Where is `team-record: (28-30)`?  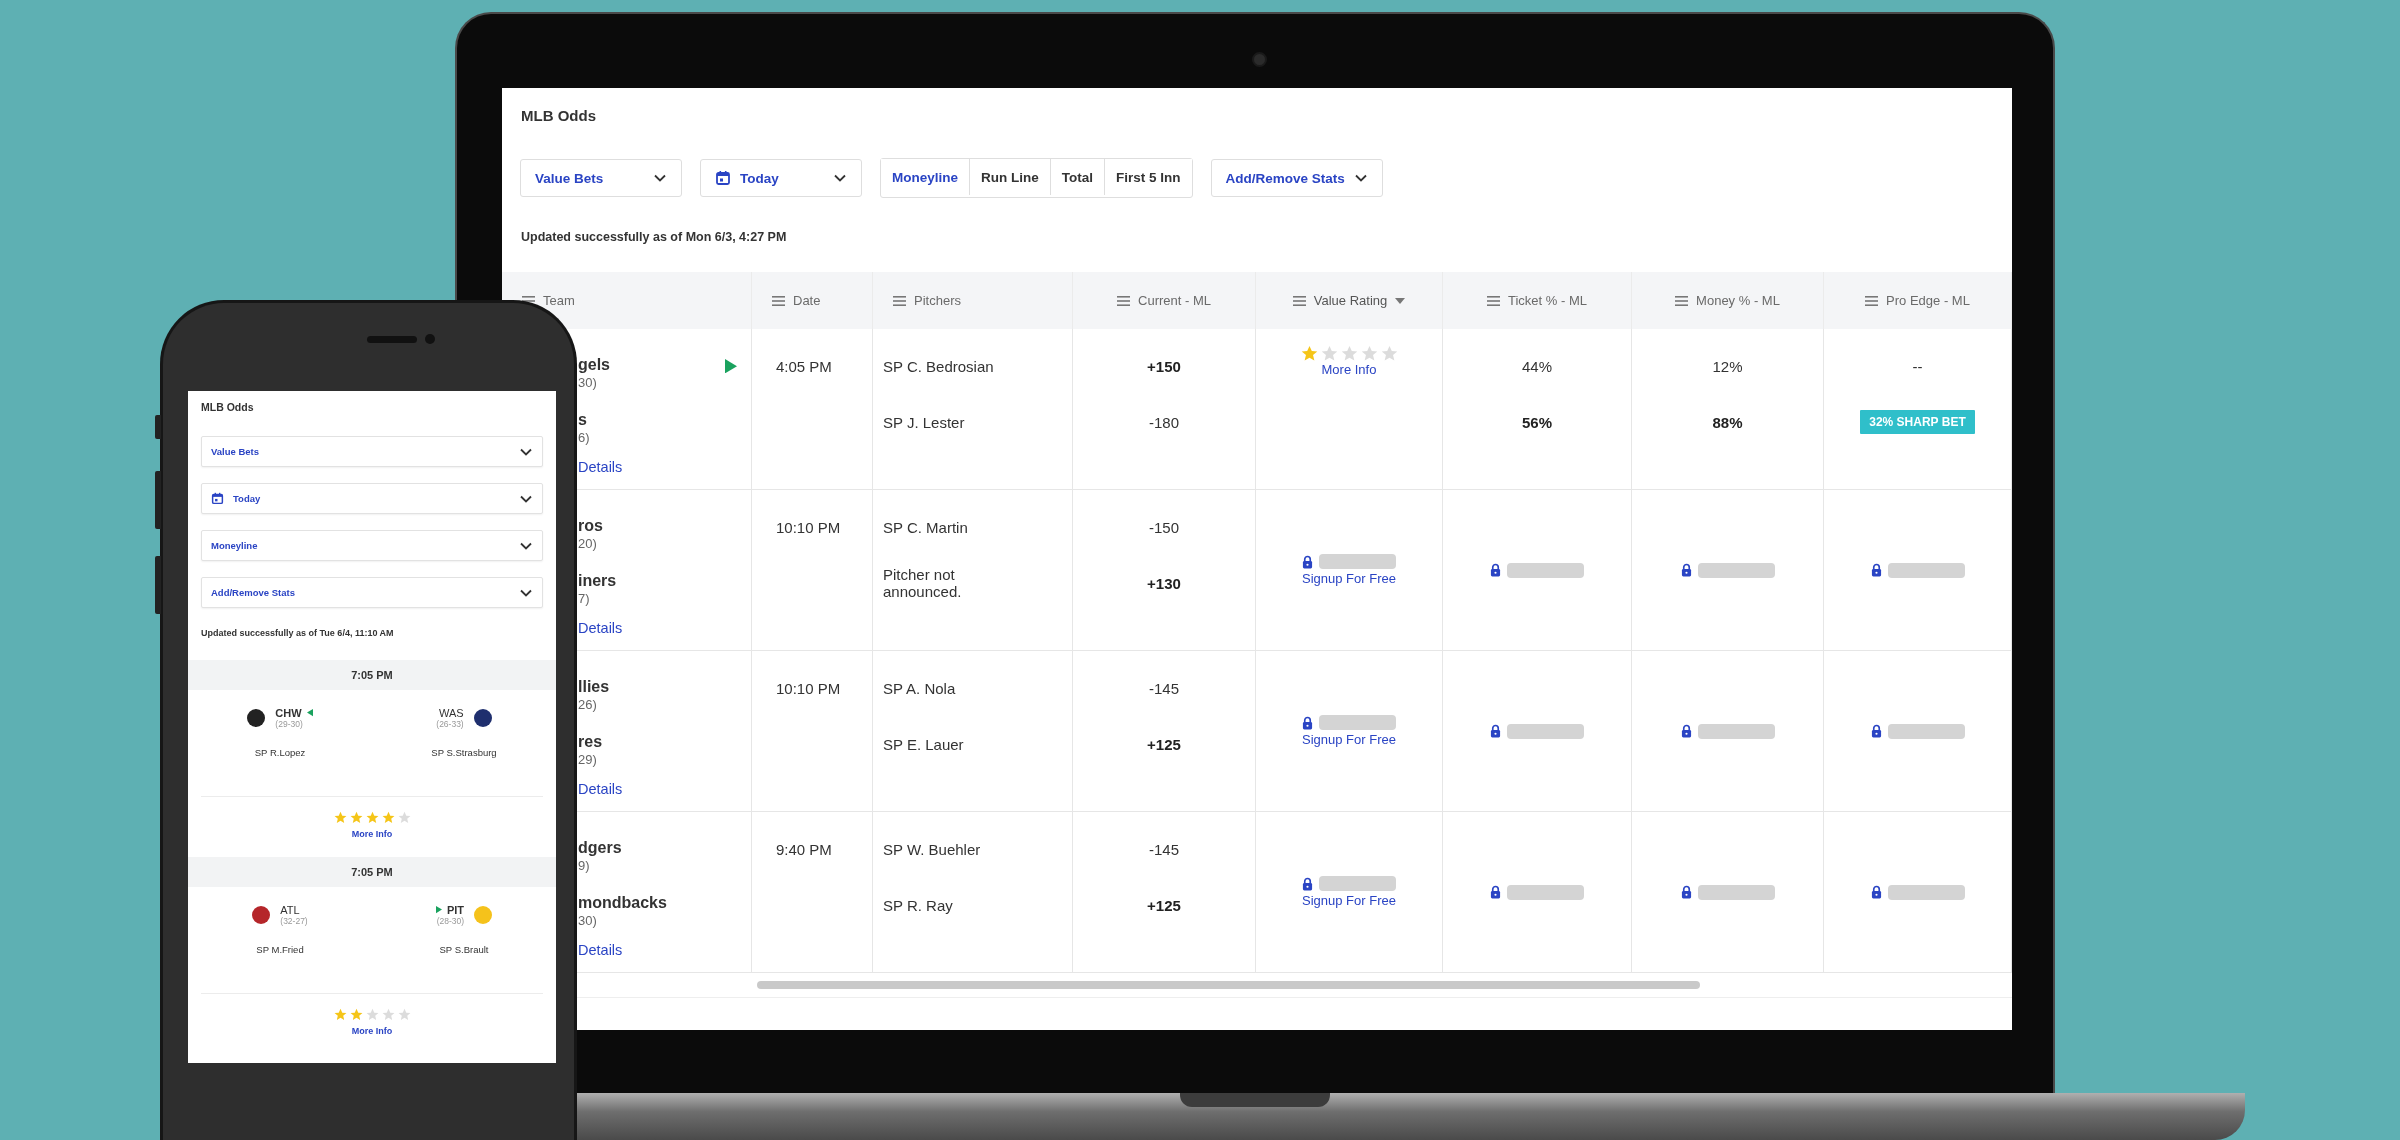
team-record: (28-30) is located at coordinates (450, 921).